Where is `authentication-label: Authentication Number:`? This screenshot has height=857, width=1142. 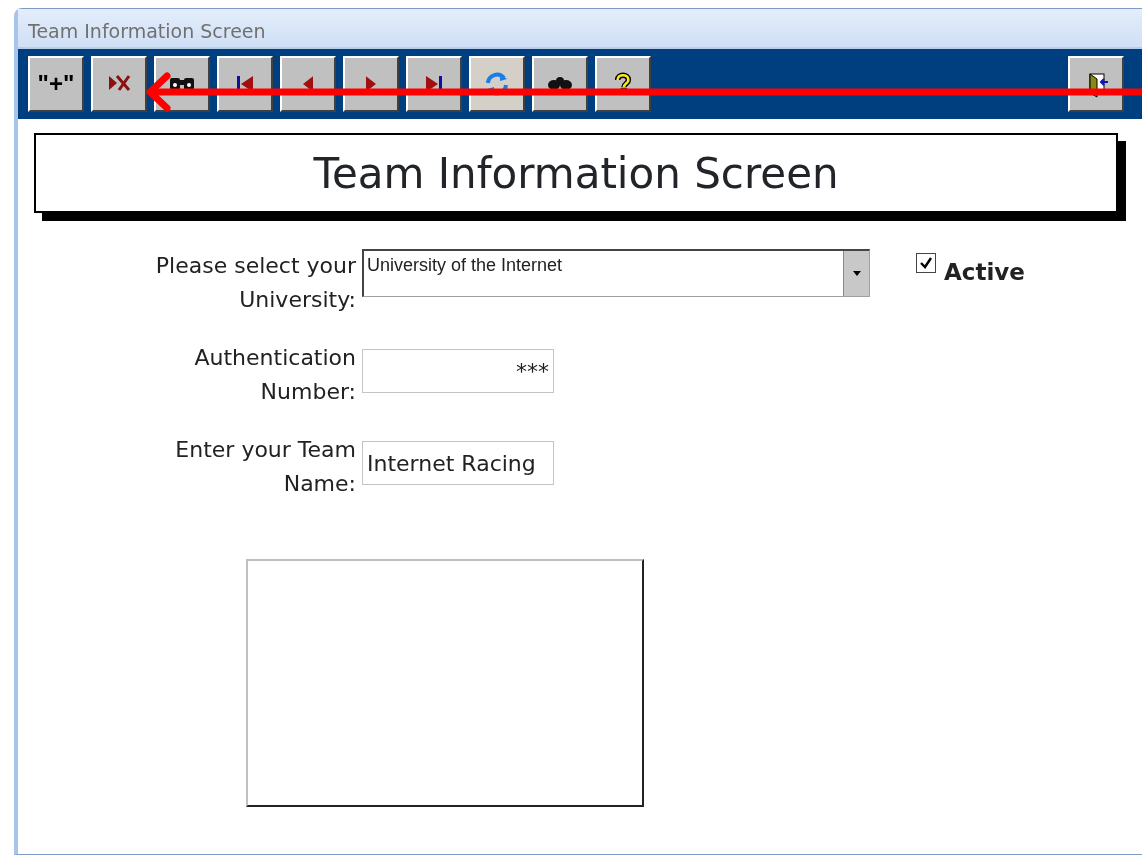 authentication-label: Authentication Number: is located at coordinates (274, 375).